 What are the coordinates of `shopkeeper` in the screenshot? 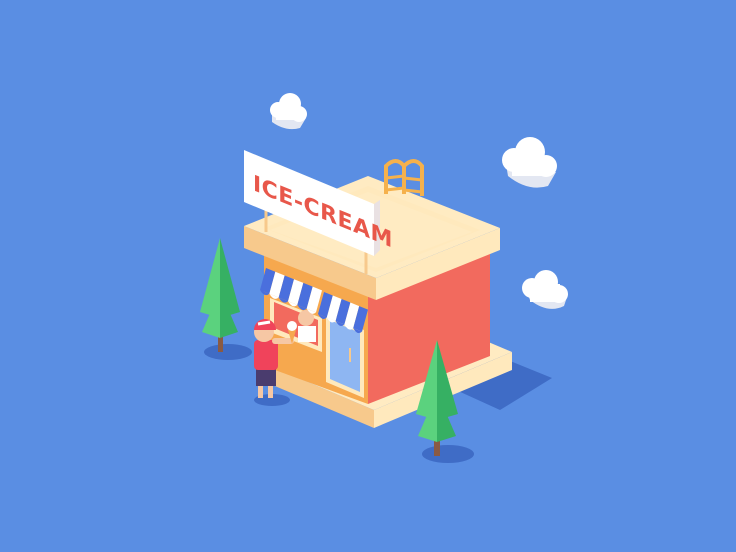 It's located at (307, 326).